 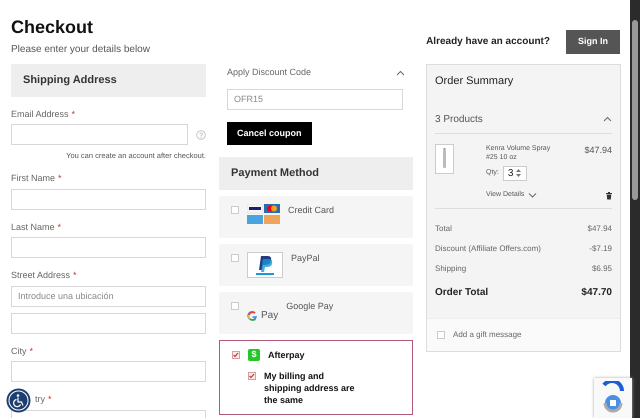 What do you see at coordinates (600, 249) in the screenshot?
I see `total-value: -$7.19` at bounding box center [600, 249].